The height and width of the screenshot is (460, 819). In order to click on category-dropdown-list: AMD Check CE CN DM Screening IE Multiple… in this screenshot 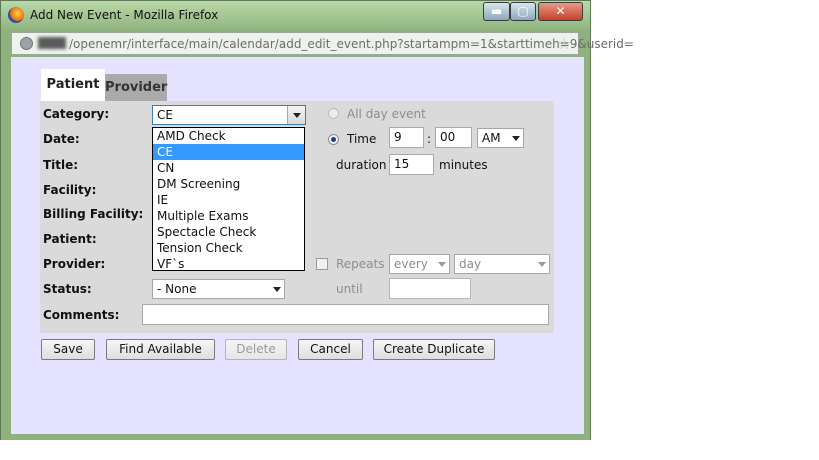, I will do `click(228, 199)`.